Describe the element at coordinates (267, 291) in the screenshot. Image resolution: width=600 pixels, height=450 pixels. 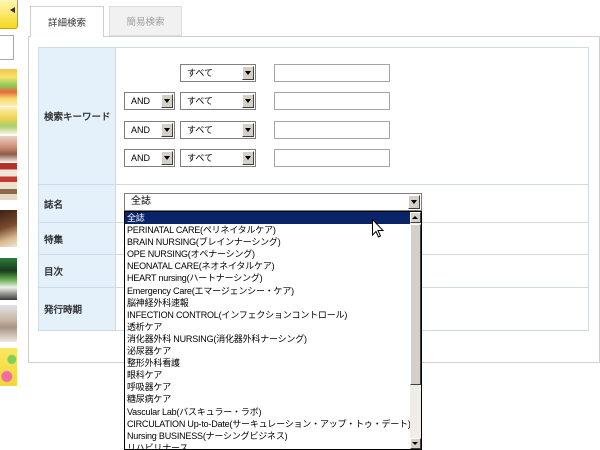
I see `magazine-option: Emergency Care(エマージェンシー・ケア)` at that location.